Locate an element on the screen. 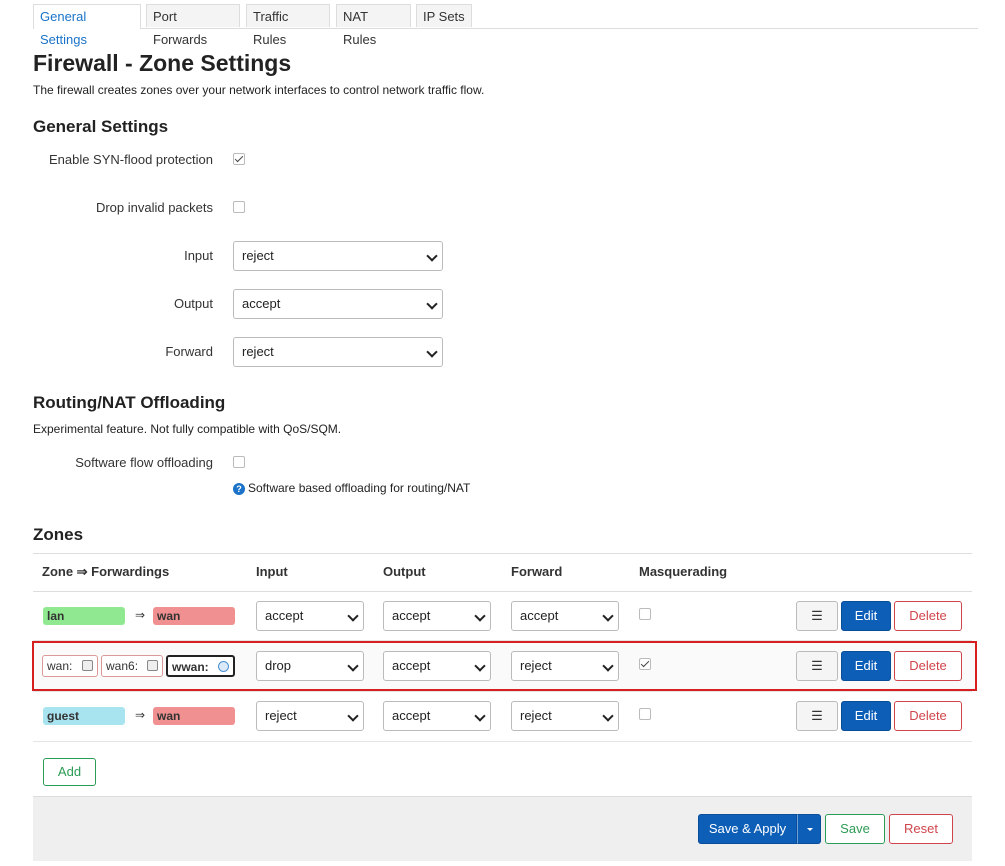  col-masquerading: Masquerading is located at coordinates (683, 571).